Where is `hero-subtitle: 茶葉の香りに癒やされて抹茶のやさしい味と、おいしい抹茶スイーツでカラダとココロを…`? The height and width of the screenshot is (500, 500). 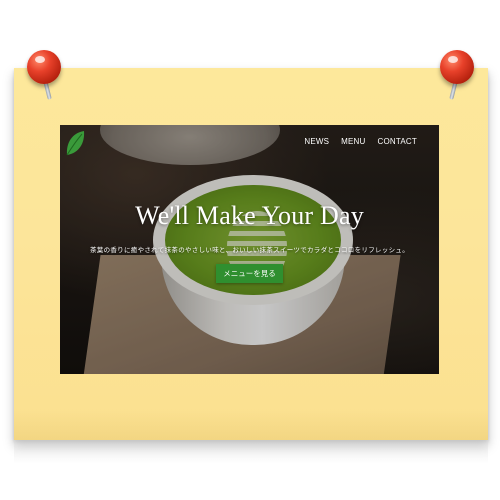 hero-subtitle: 茶葉の香りに癒やされて抹茶のやさしい味と、おいしい抹茶スイーツでカラダとココロを… is located at coordinates (249, 250).